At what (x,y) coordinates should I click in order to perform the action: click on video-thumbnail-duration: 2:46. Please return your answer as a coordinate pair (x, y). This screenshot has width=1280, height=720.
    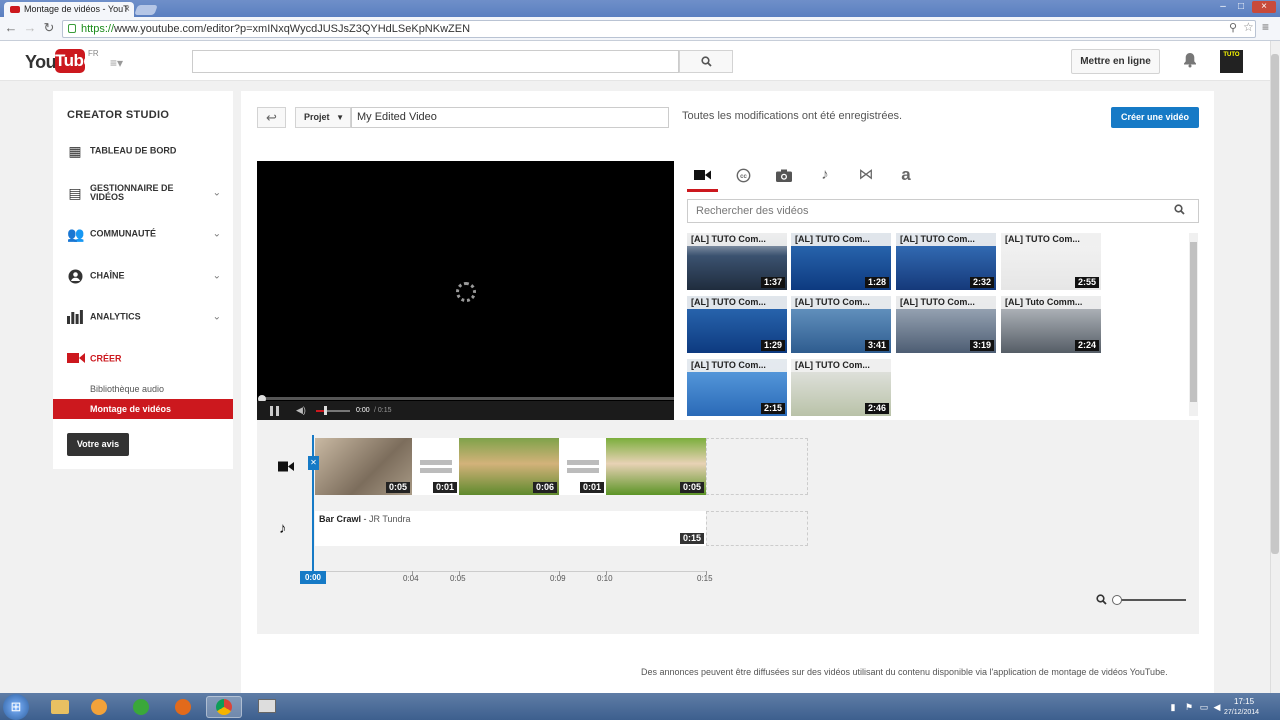
    Looking at the image, I should click on (876, 408).